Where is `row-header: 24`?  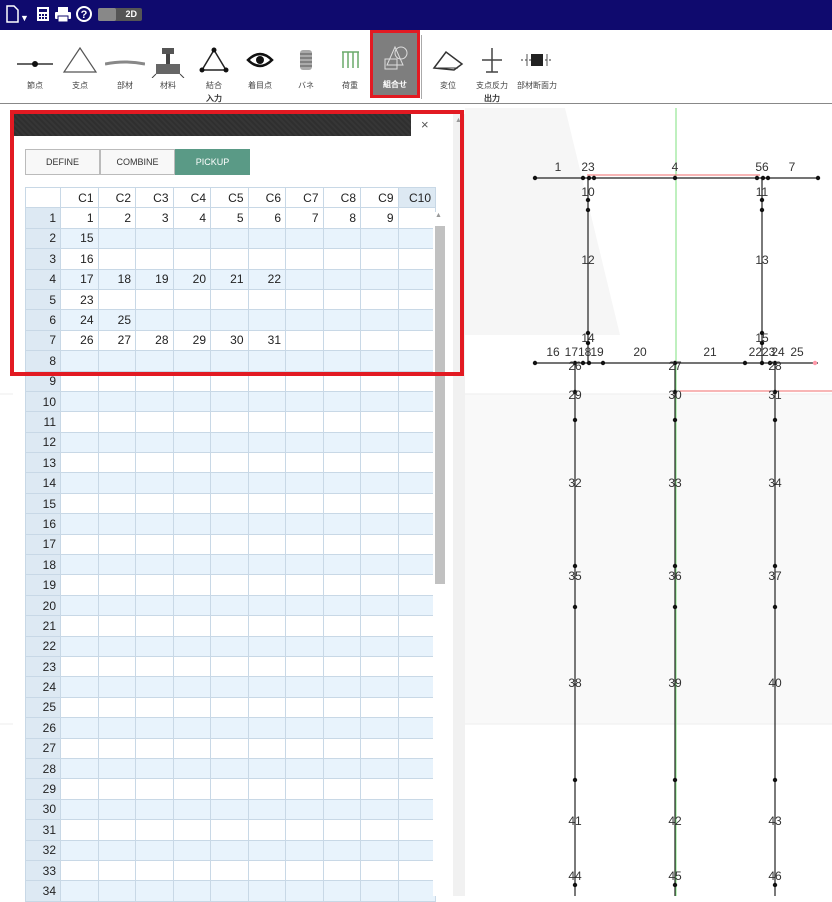 row-header: 24 is located at coordinates (43, 687).